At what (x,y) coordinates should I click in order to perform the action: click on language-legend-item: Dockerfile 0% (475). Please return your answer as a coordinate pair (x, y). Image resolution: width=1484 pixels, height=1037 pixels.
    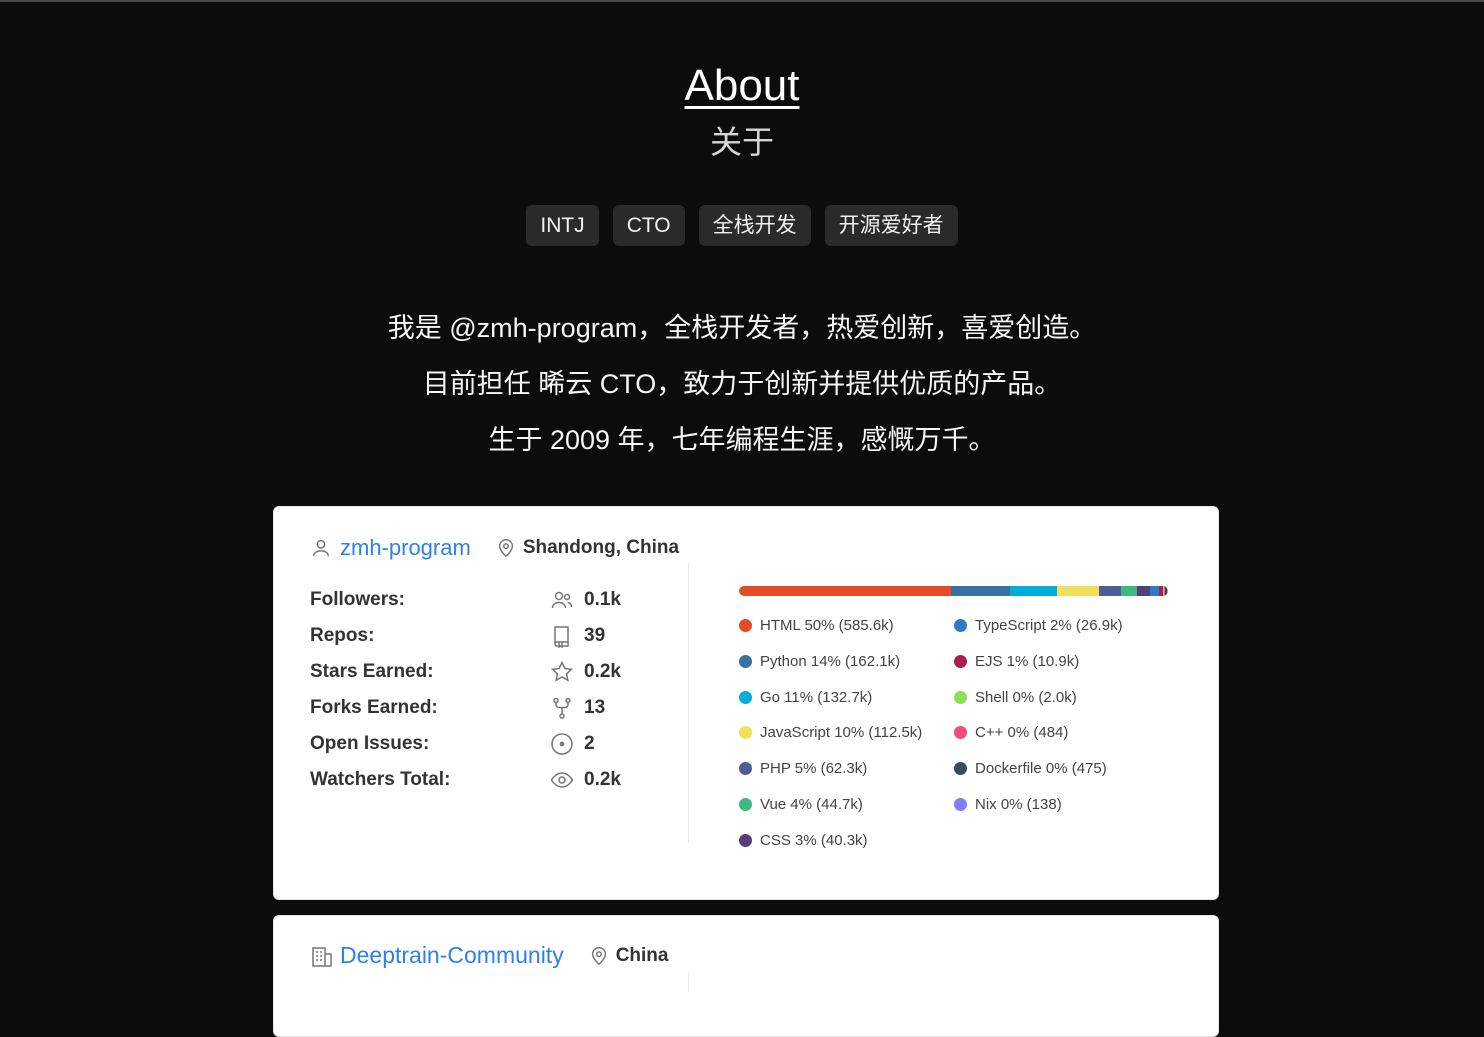
    Looking at the image, I should click on (1030, 768).